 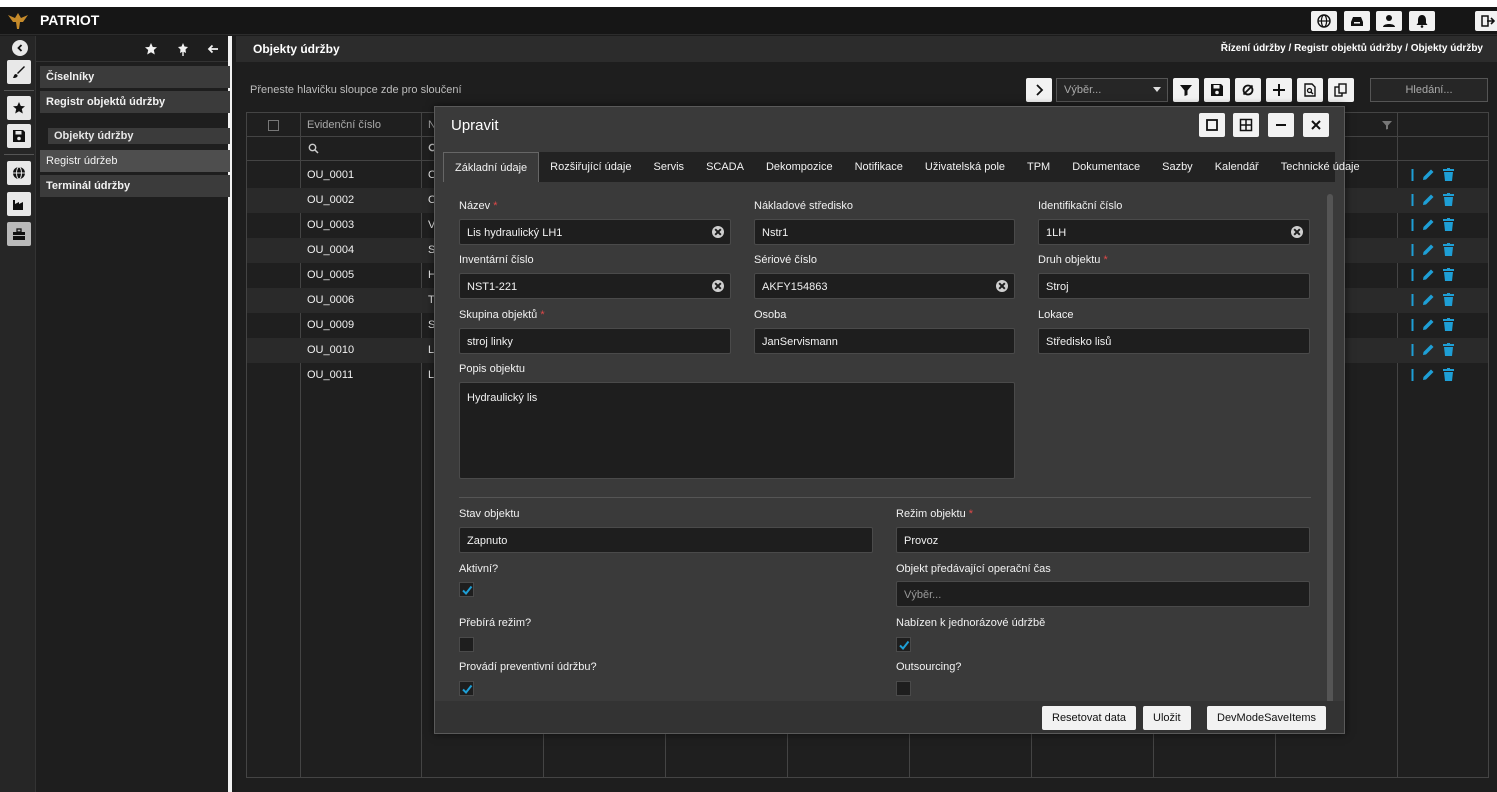 What do you see at coordinates (139, 136) in the screenshot?
I see `sidebar-item-objekty-udrzby: Objekty údržby` at bounding box center [139, 136].